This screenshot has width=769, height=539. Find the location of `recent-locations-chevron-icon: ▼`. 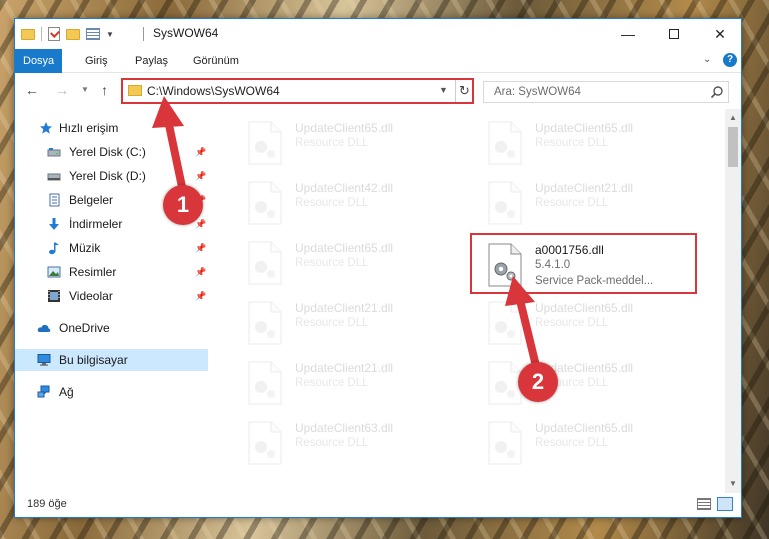

recent-locations-chevron-icon: ▼ is located at coordinates (85, 89).